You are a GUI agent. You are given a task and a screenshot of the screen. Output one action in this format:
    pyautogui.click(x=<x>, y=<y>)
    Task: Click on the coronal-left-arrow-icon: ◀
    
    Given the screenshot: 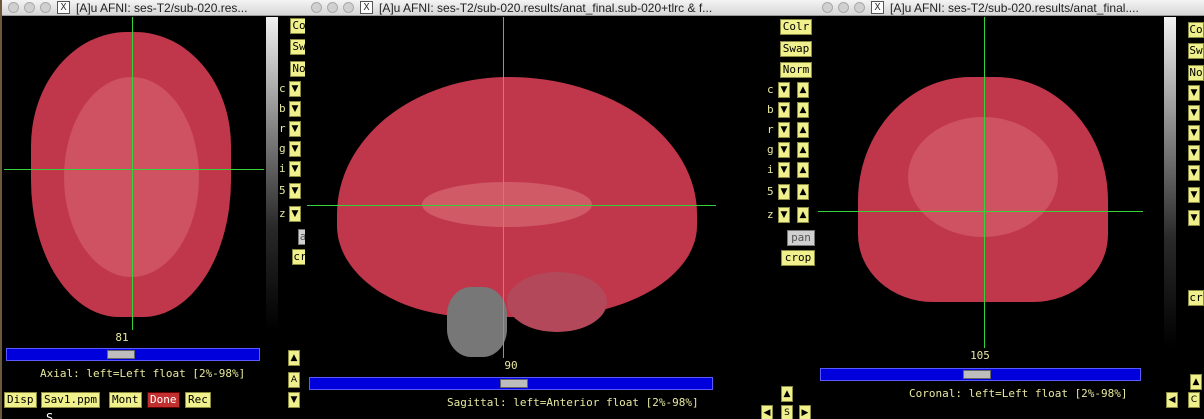 What is the action you would take?
    pyautogui.click(x=1172, y=400)
    